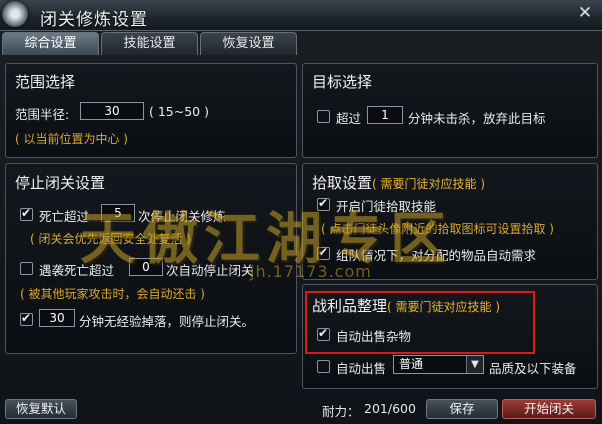  What do you see at coordinates (110, 239) in the screenshot?
I see `death-note: ( 闭关会优先返回安全处复活 )` at bounding box center [110, 239].